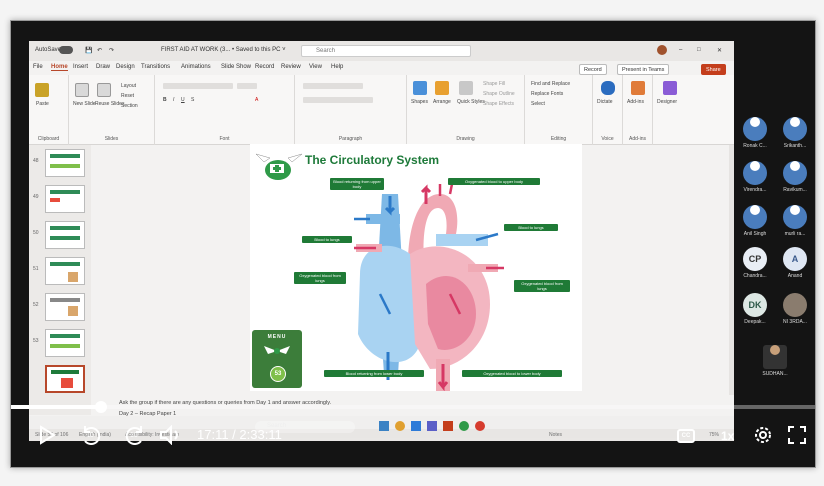  What do you see at coordinates (59, 343) in the screenshot?
I see `thumbnail-53: 53` at bounding box center [59, 343].